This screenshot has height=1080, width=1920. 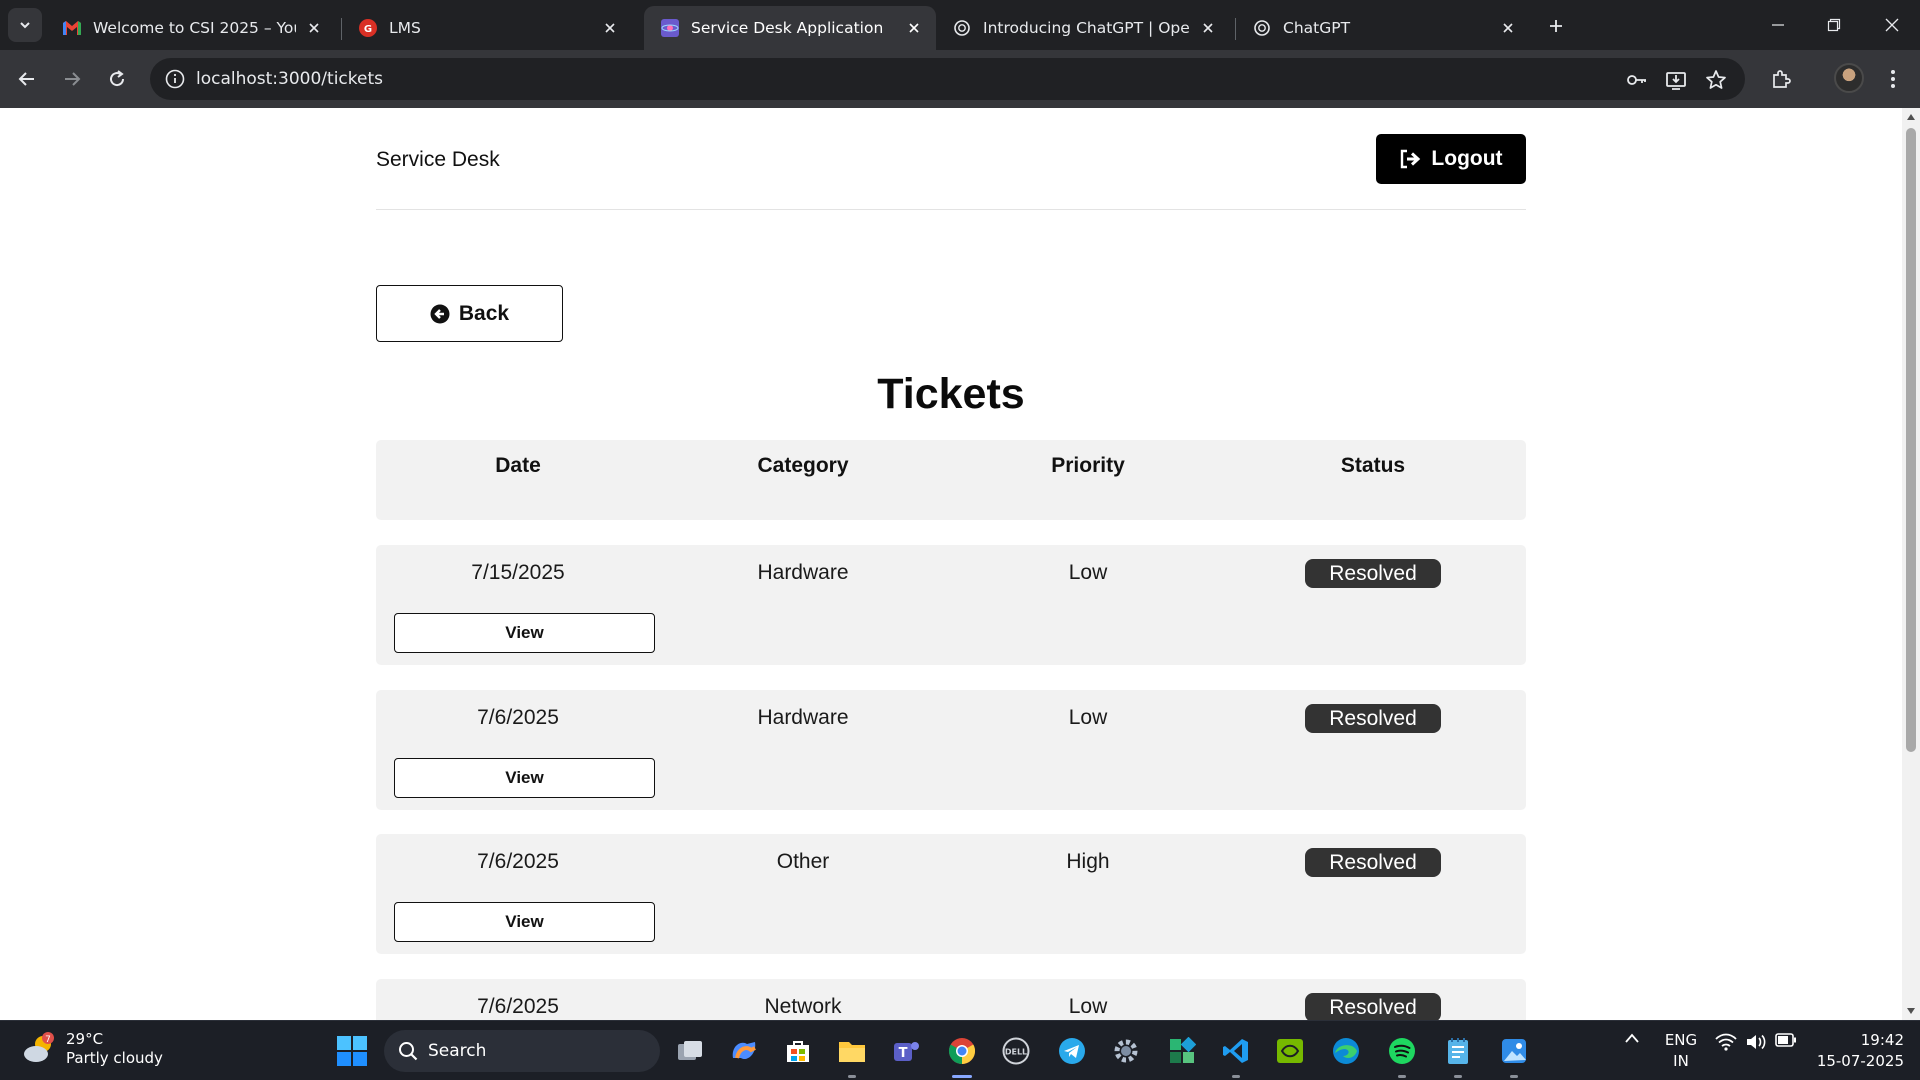 I want to click on notepad-icon, so click(x=1458, y=1055).